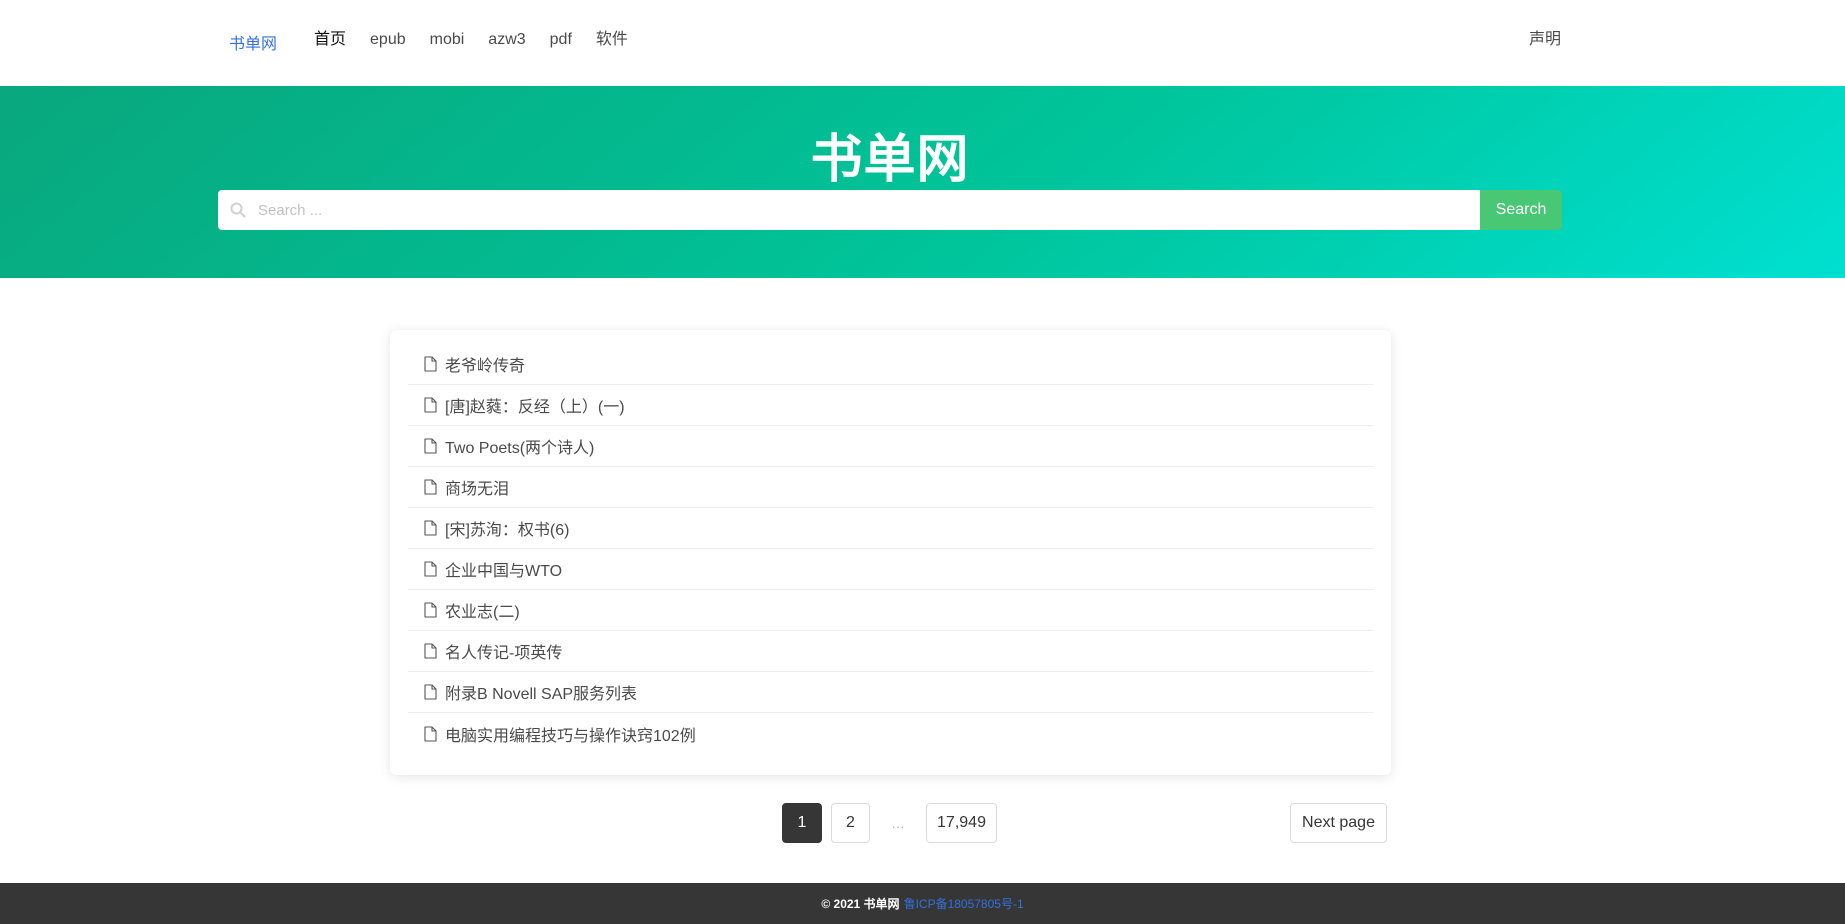  What do you see at coordinates (238, 210) in the screenshot?
I see `search-icon` at bounding box center [238, 210].